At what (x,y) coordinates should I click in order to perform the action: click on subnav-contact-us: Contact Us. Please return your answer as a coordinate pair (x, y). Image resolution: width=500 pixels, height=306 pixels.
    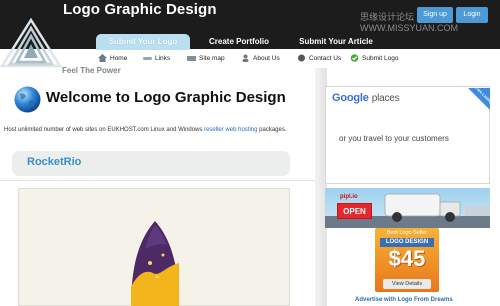
    Looking at the image, I should click on (319, 58).